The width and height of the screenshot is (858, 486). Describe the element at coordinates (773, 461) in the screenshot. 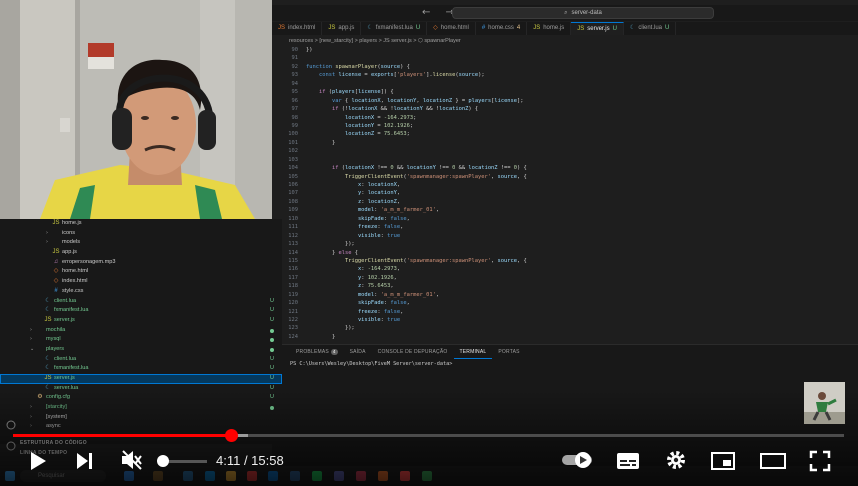

I see `theater-mode-icon` at that location.